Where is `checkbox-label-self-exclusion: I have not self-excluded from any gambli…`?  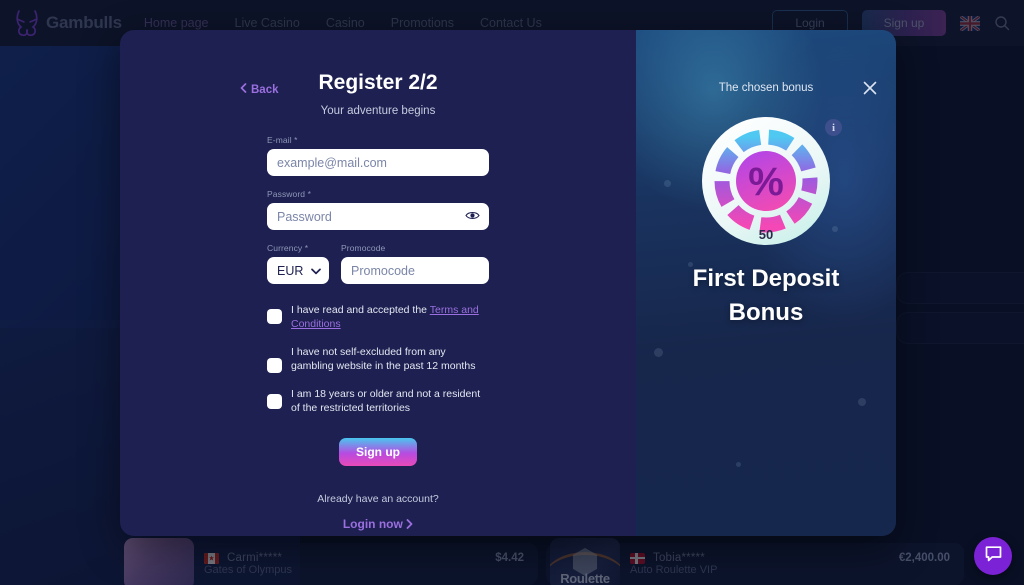
checkbox-label-self-exclusion: I have not self-excluded from any gambli… is located at coordinates (383, 358).